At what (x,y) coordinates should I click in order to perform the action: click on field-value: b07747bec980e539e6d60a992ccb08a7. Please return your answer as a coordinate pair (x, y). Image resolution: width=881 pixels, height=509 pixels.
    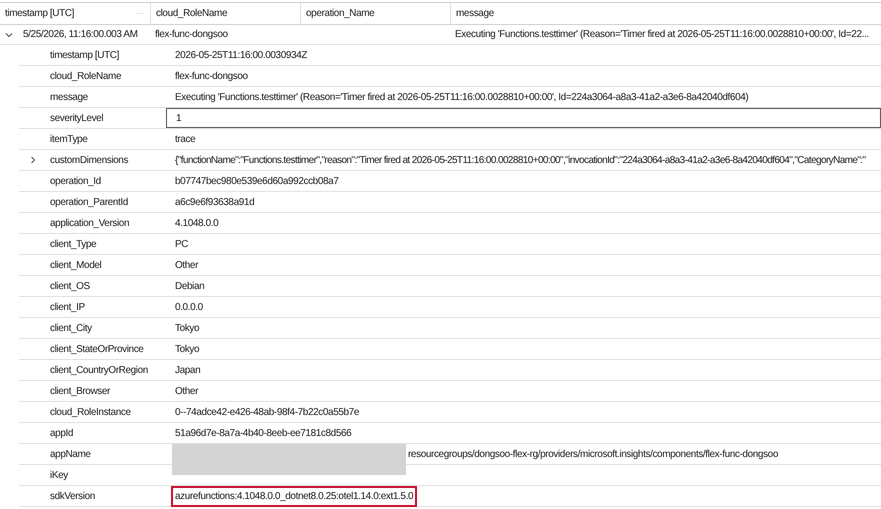
    Looking at the image, I should click on (256, 181).